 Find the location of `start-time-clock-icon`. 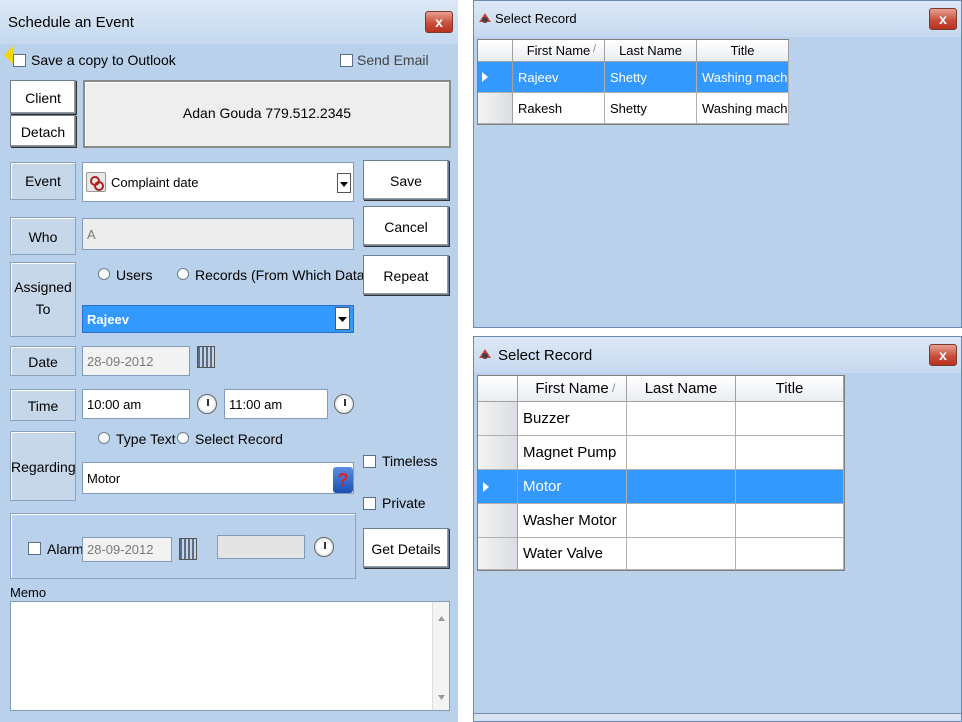

start-time-clock-icon is located at coordinates (207, 404).